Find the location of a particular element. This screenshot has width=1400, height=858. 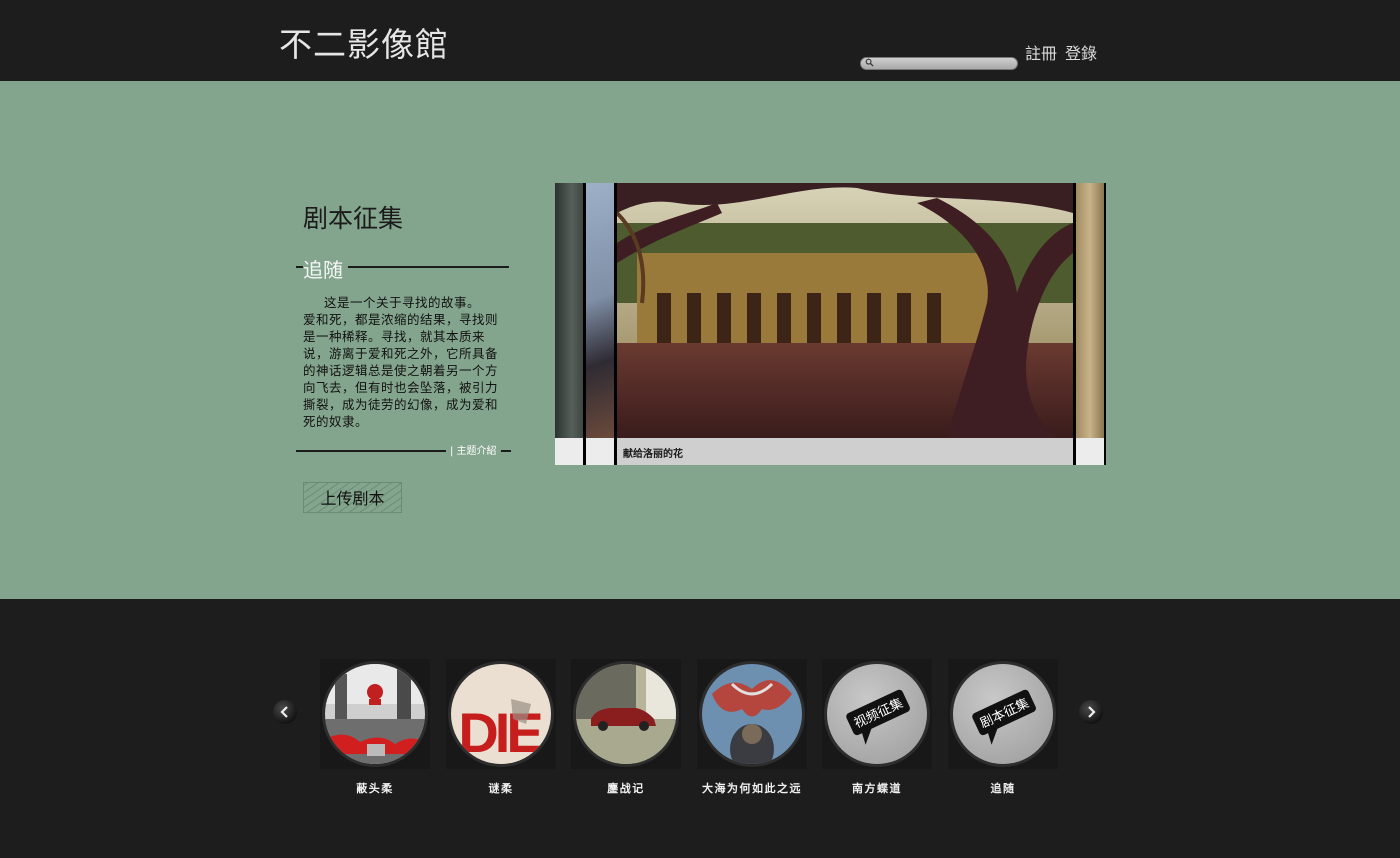

chevron-right-icon is located at coordinates (1092, 712).